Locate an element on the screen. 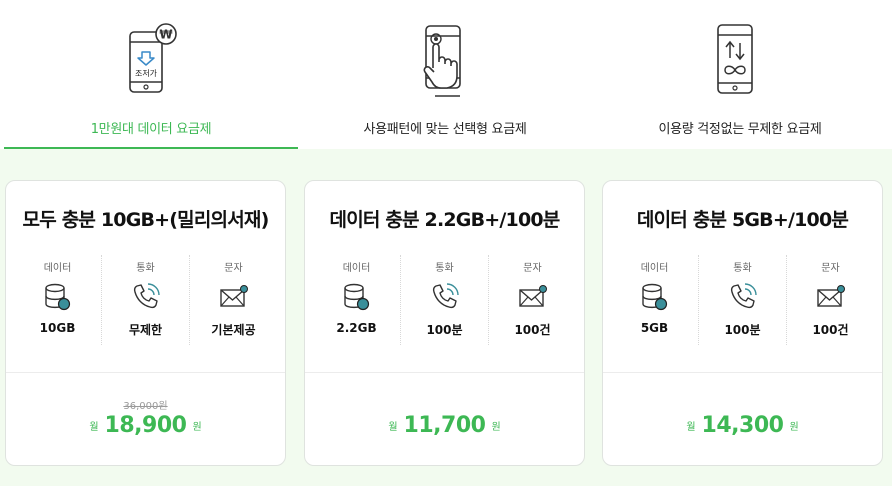 This screenshot has height=486, width=892. phone-tap-icon is located at coordinates (442, 61).